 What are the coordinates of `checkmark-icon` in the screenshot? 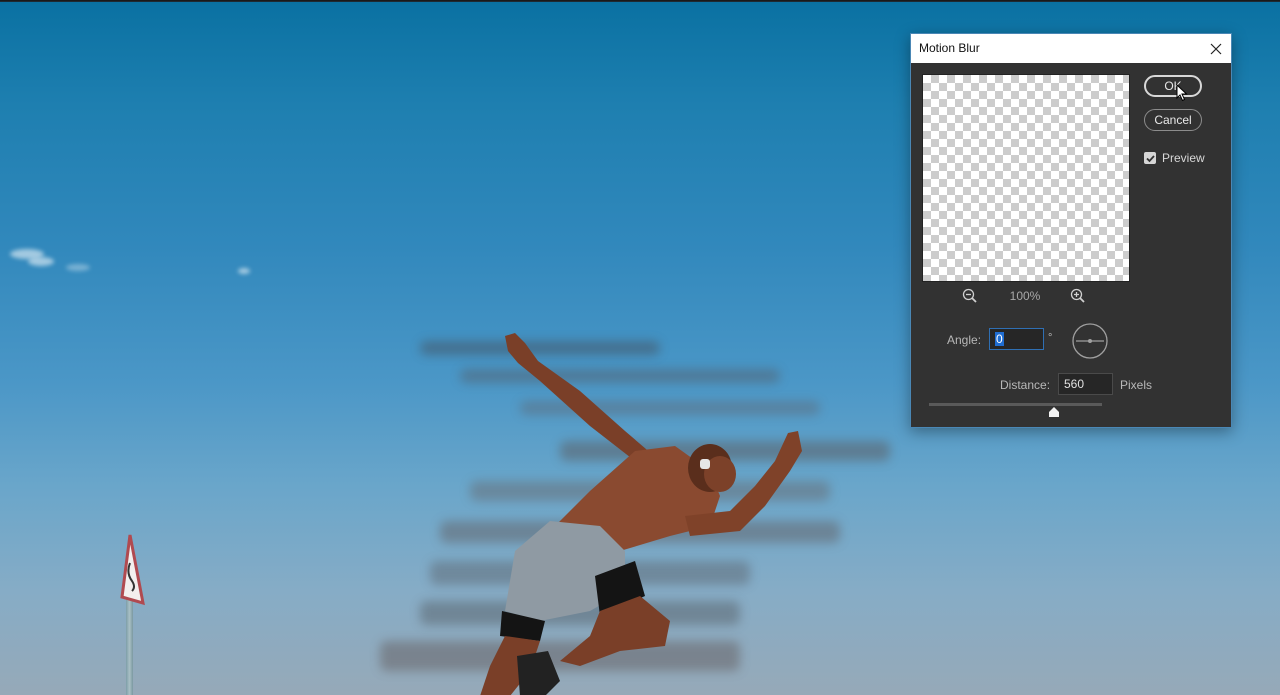 It's located at (1150, 158).